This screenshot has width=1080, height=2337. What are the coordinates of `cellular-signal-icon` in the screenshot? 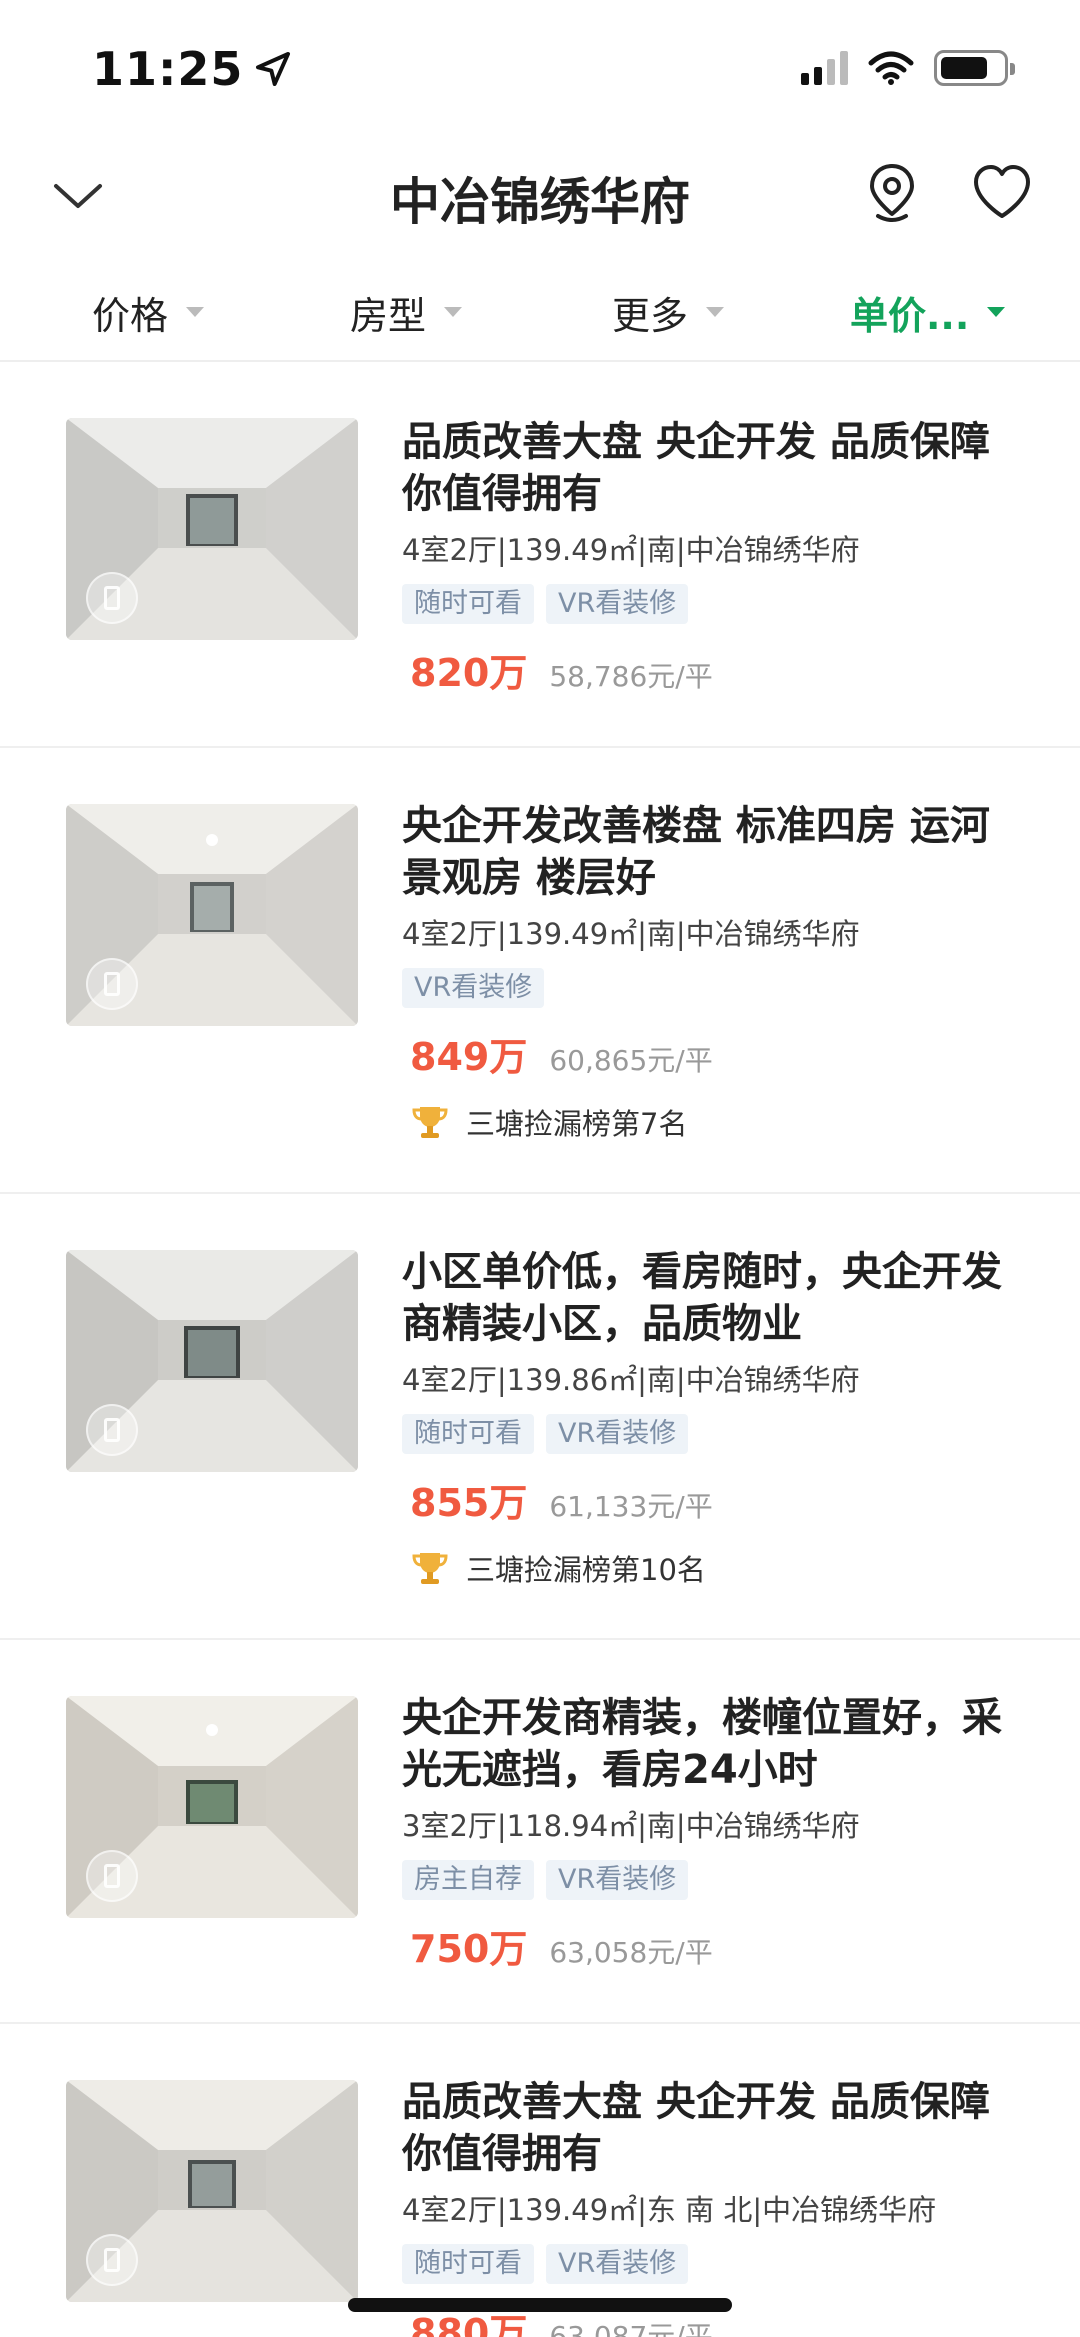 It's located at (824, 68).